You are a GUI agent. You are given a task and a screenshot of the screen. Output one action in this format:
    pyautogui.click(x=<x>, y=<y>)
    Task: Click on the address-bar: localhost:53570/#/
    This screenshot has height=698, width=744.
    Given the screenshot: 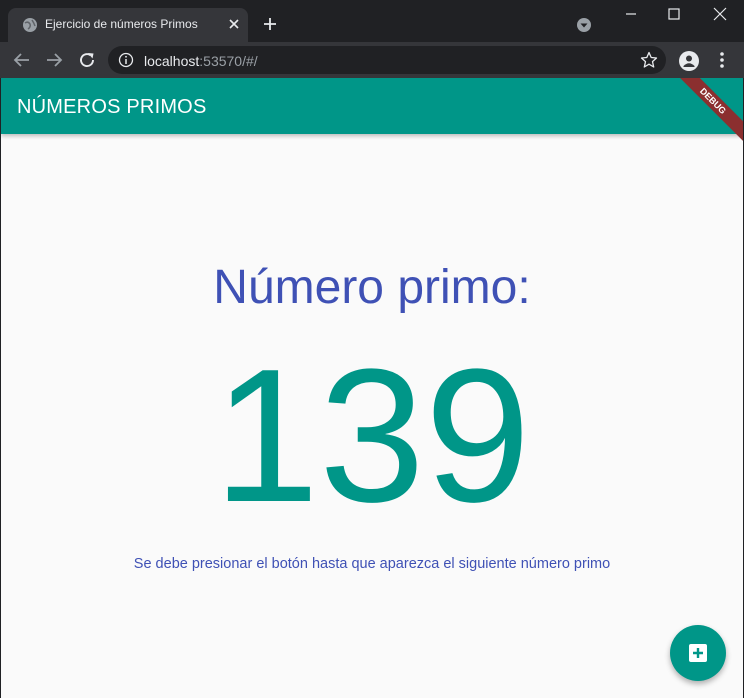 What is the action you would take?
    pyautogui.click(x=387, y=60)
    